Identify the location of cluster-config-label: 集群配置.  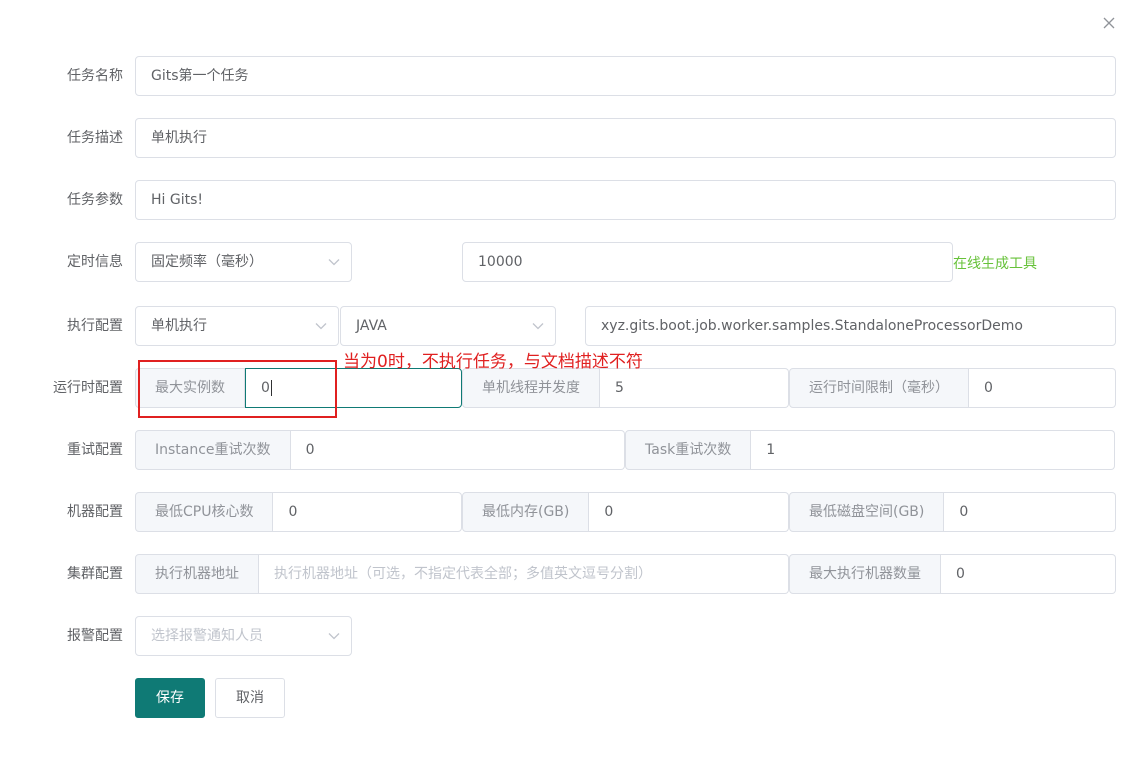
(95, 574).